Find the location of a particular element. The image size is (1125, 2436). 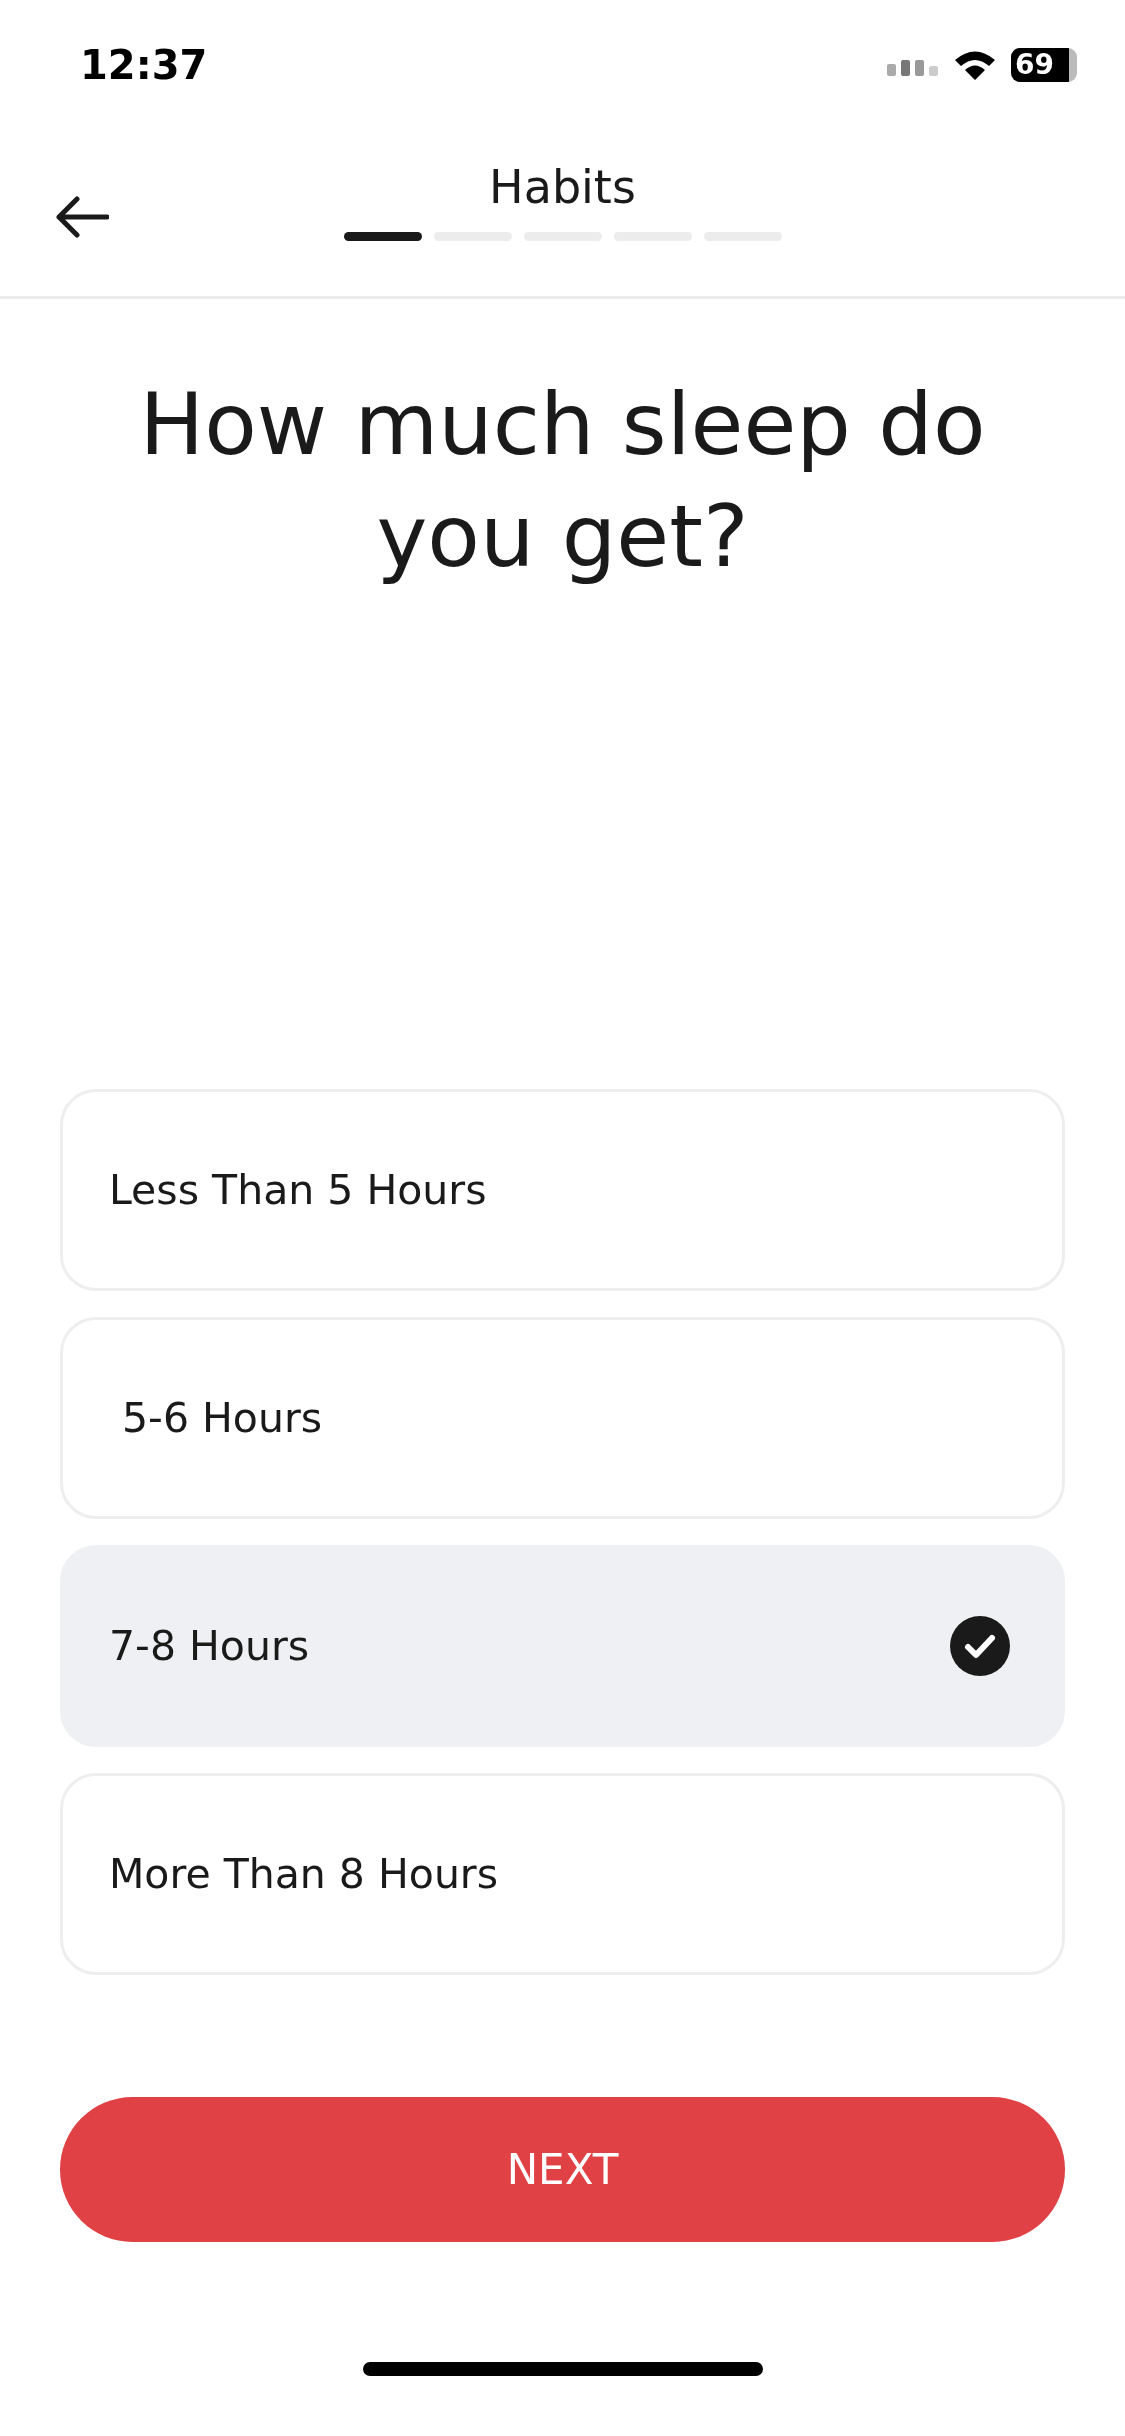

option-card: 7-8 Hours is located at coordinates (562, 1646).